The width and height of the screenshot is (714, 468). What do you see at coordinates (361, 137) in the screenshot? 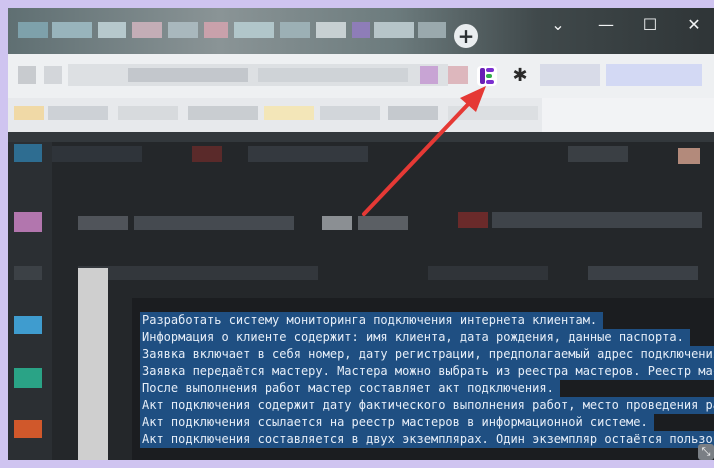
I see `page-header-strip` at bounding box center [361, 137].